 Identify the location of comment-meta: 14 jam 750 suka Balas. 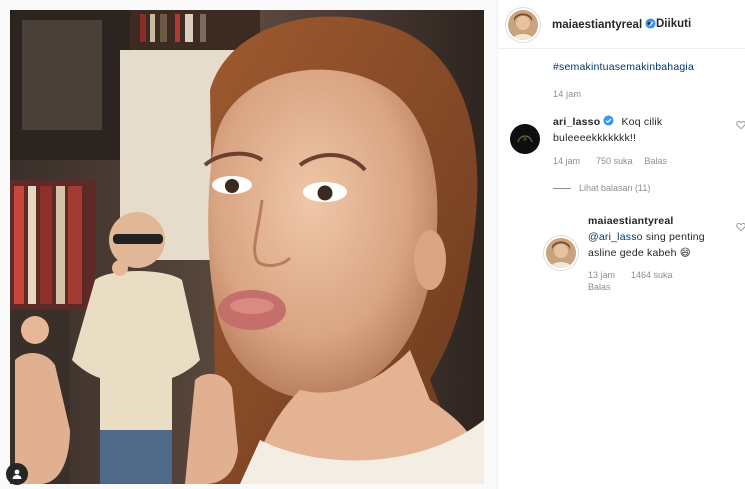
(610, 161).